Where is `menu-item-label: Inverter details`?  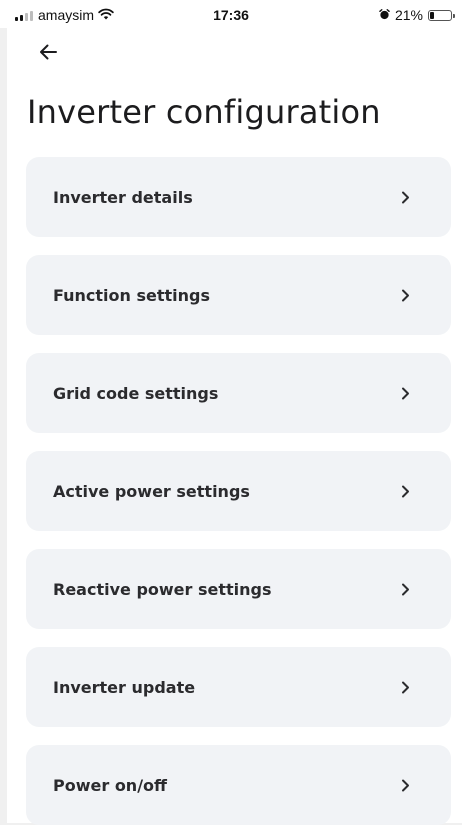
menu-item-label: Inverter details is located at coordinates (123, 197).